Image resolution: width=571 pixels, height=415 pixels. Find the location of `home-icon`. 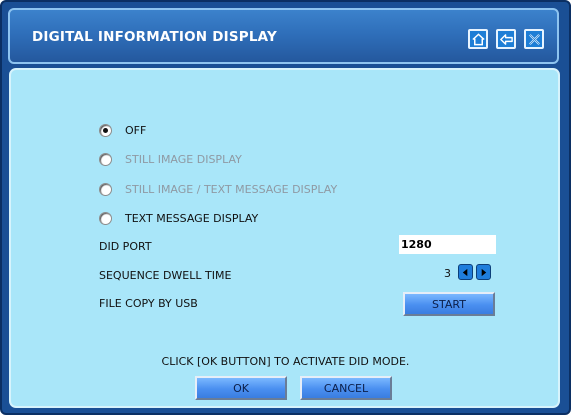

home-icon is located at coordinates (478, 38).